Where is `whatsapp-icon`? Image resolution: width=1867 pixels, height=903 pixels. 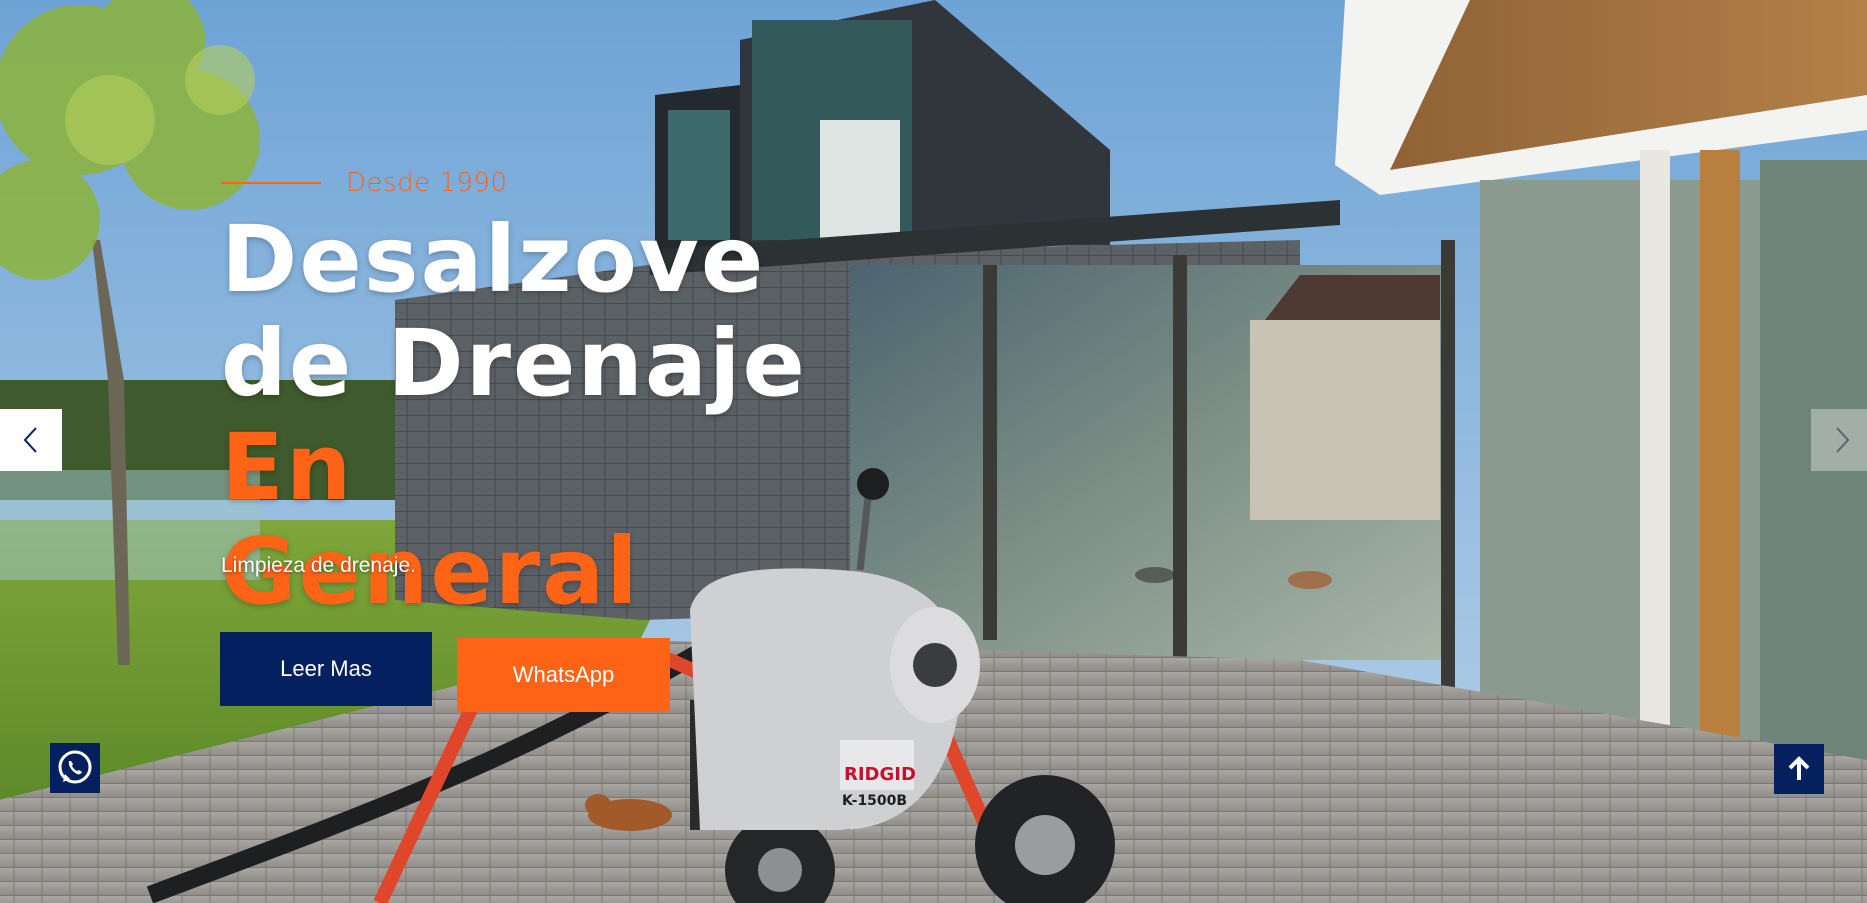
whatsapp-icon is located at coordinates (75, 767).